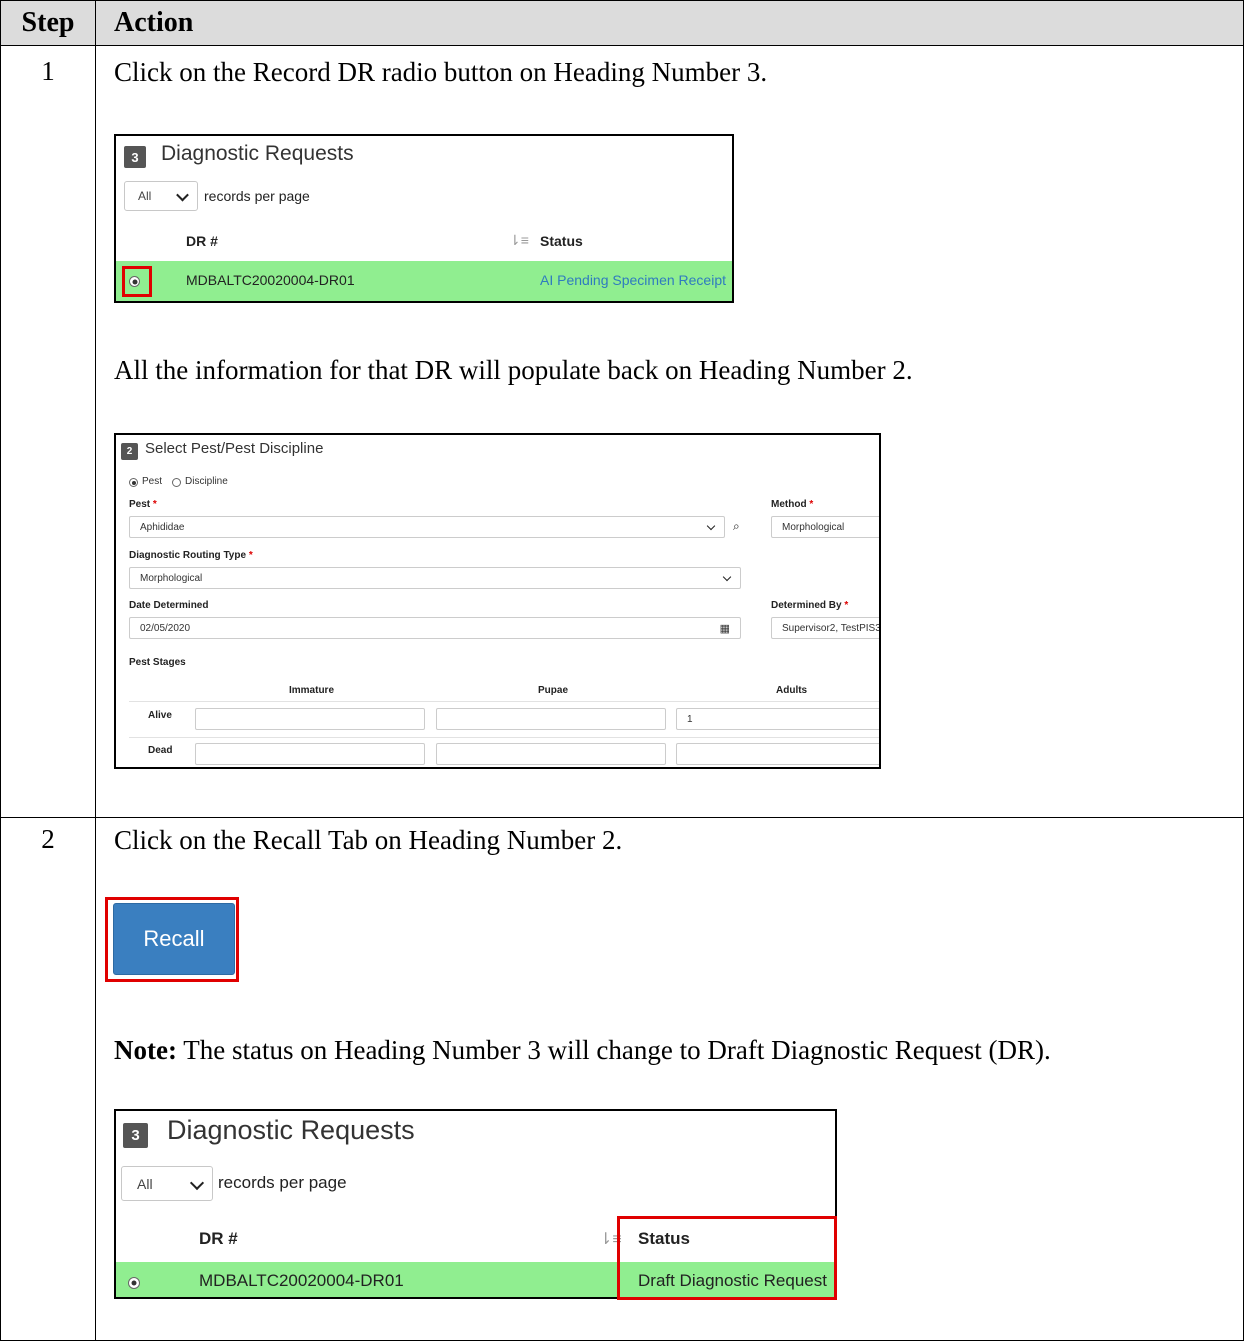 This screenshot has height=1341, width=1244. I want to click on date-value: 02/05/2020, so click(165, 628).